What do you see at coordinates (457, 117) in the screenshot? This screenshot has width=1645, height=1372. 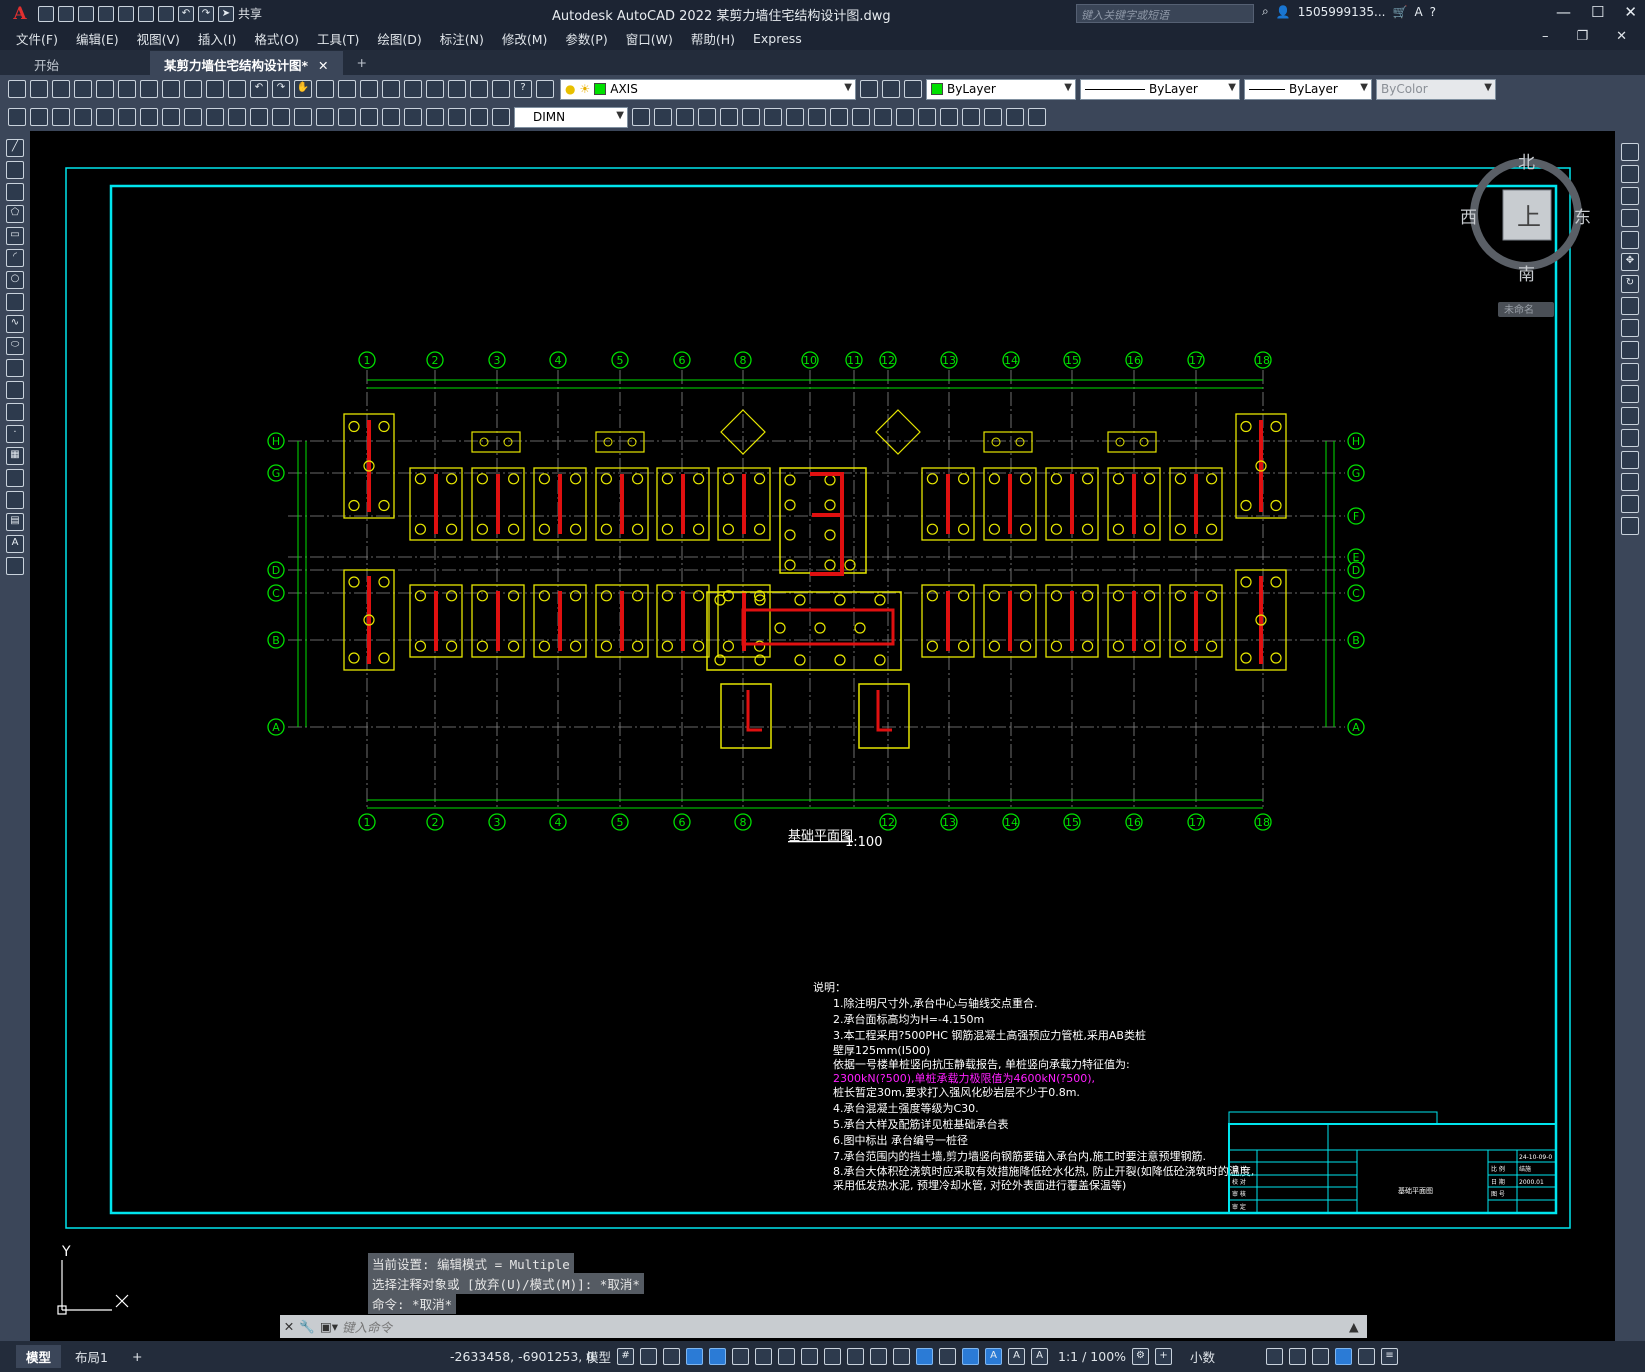 I see `dim-edit-icon` at bounding box center [457, 117].